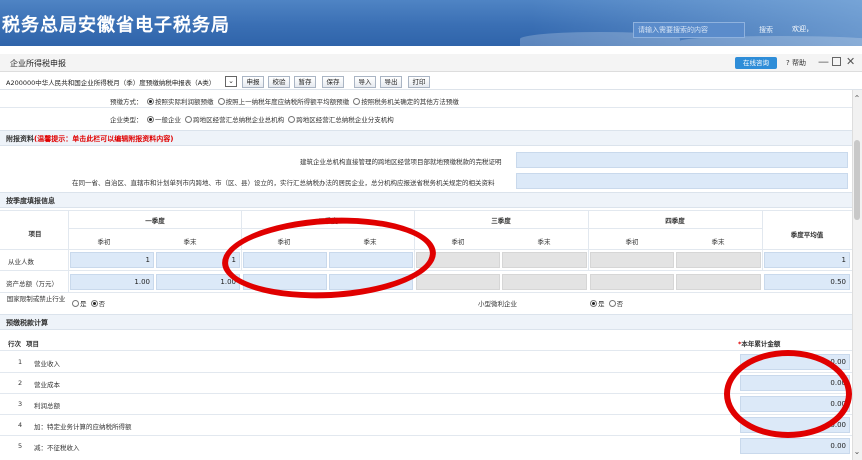  Describe the element at coordinates (20, 139) in the screenshot. I see `attach-title: 附报资料` at that location.